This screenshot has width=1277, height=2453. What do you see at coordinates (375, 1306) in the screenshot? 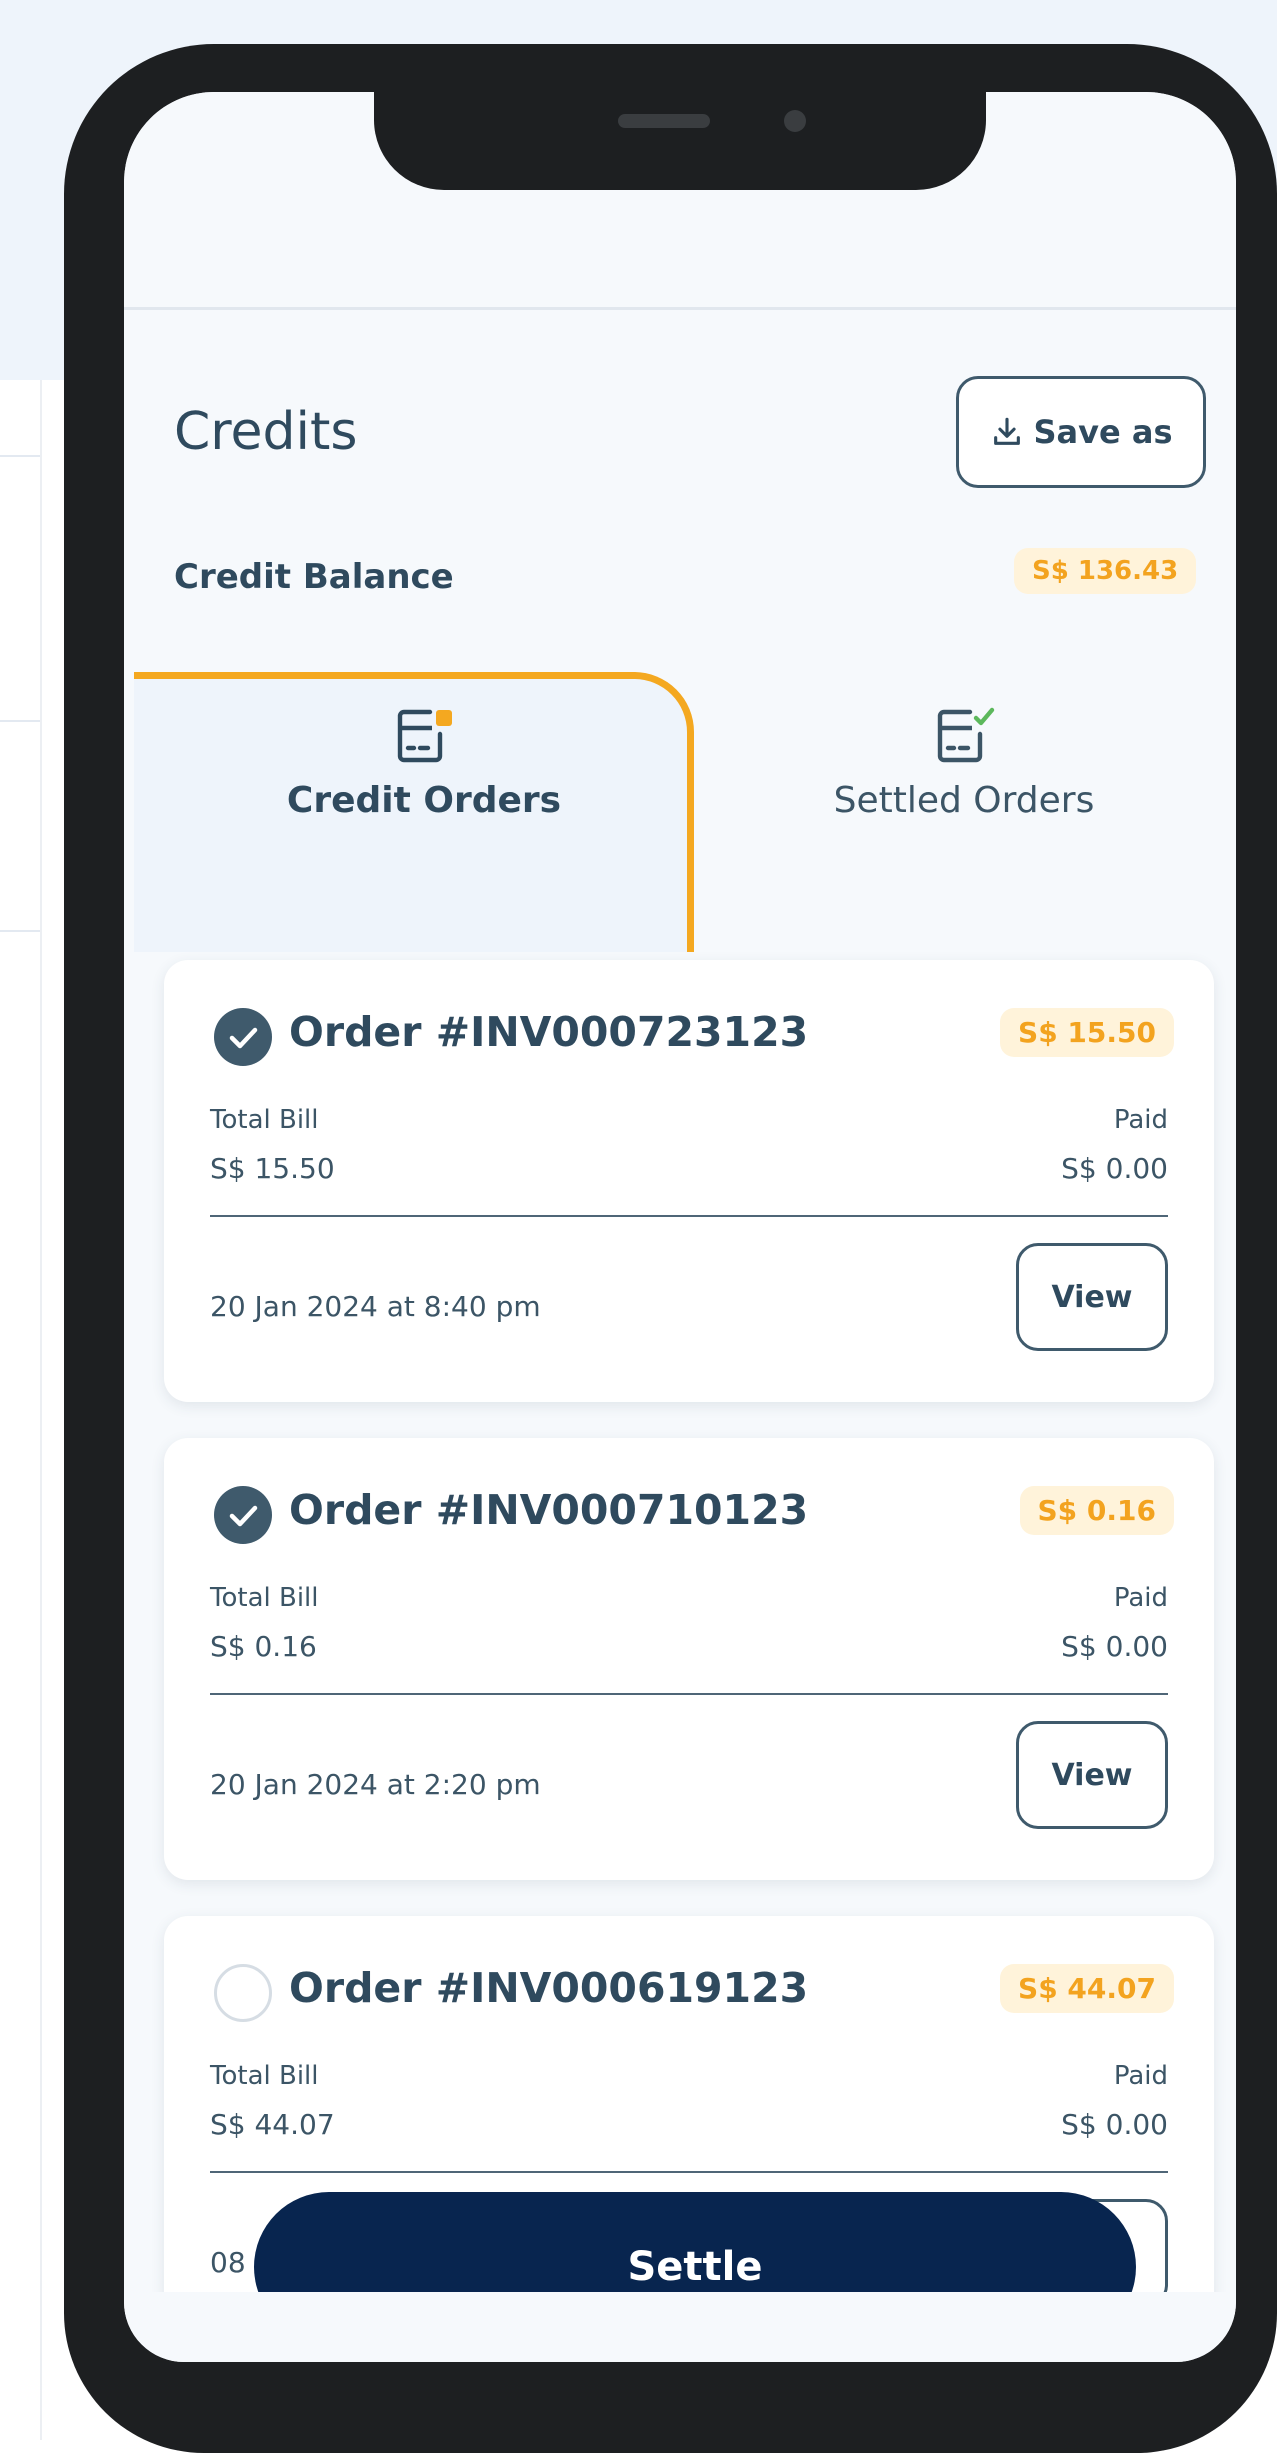
I see `order-date: 20 Jan 2024 at 8:40 pm` at bounding box center [375, 1306].